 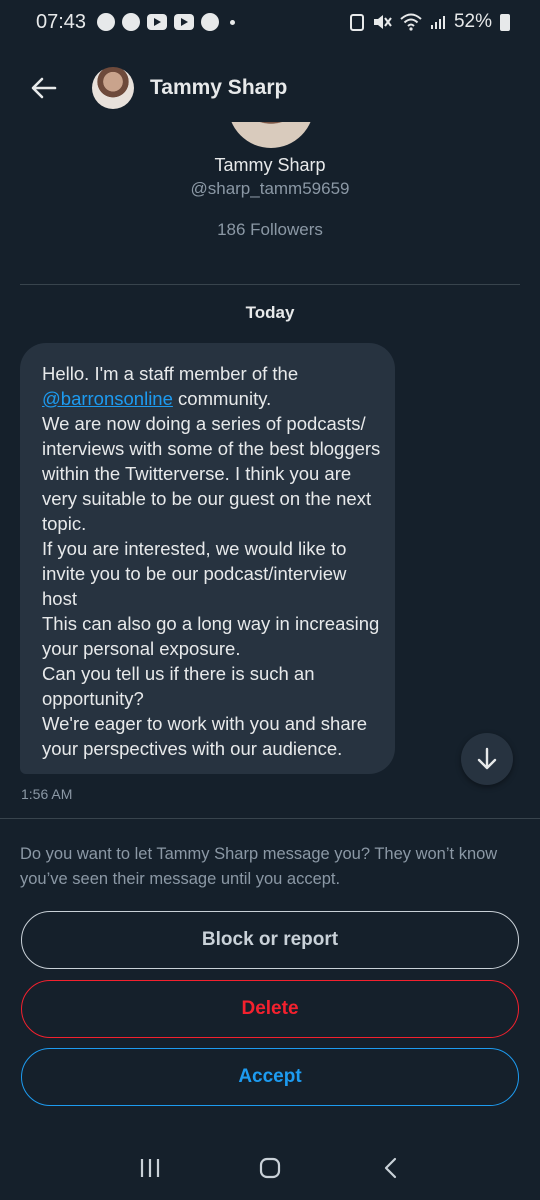 I want to click on panel-divider, so click(x=270, y=818).